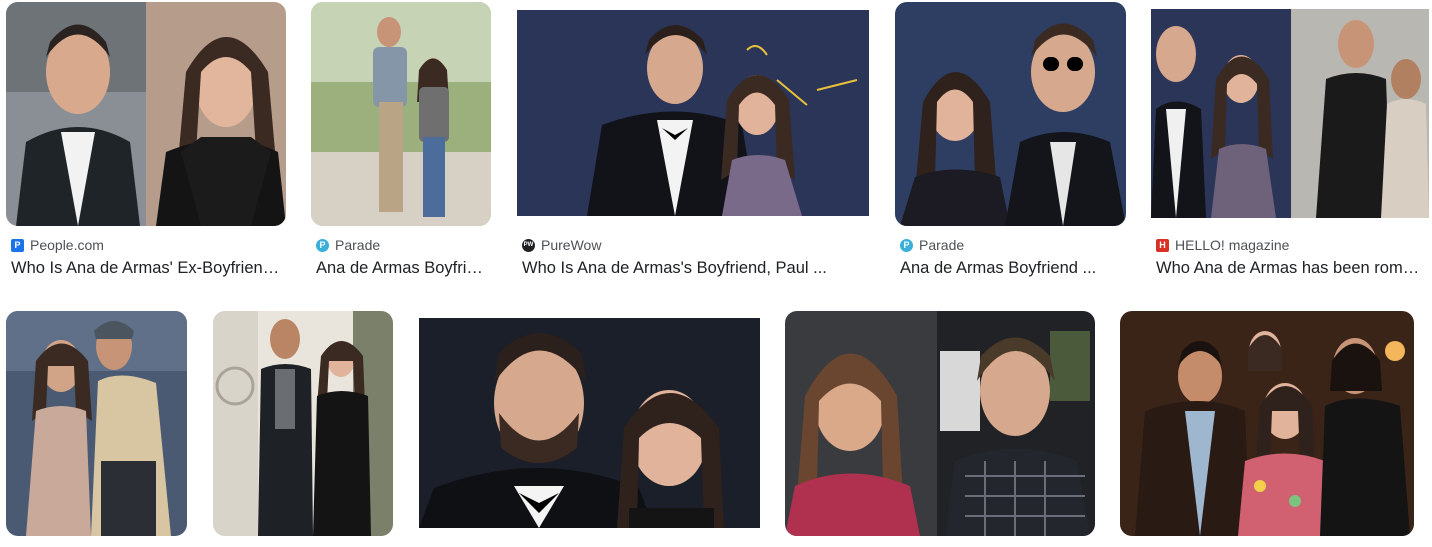 The height and width of the screenshot is (547, 1432). I want to click on source-name: People.com, so click(67, 245).